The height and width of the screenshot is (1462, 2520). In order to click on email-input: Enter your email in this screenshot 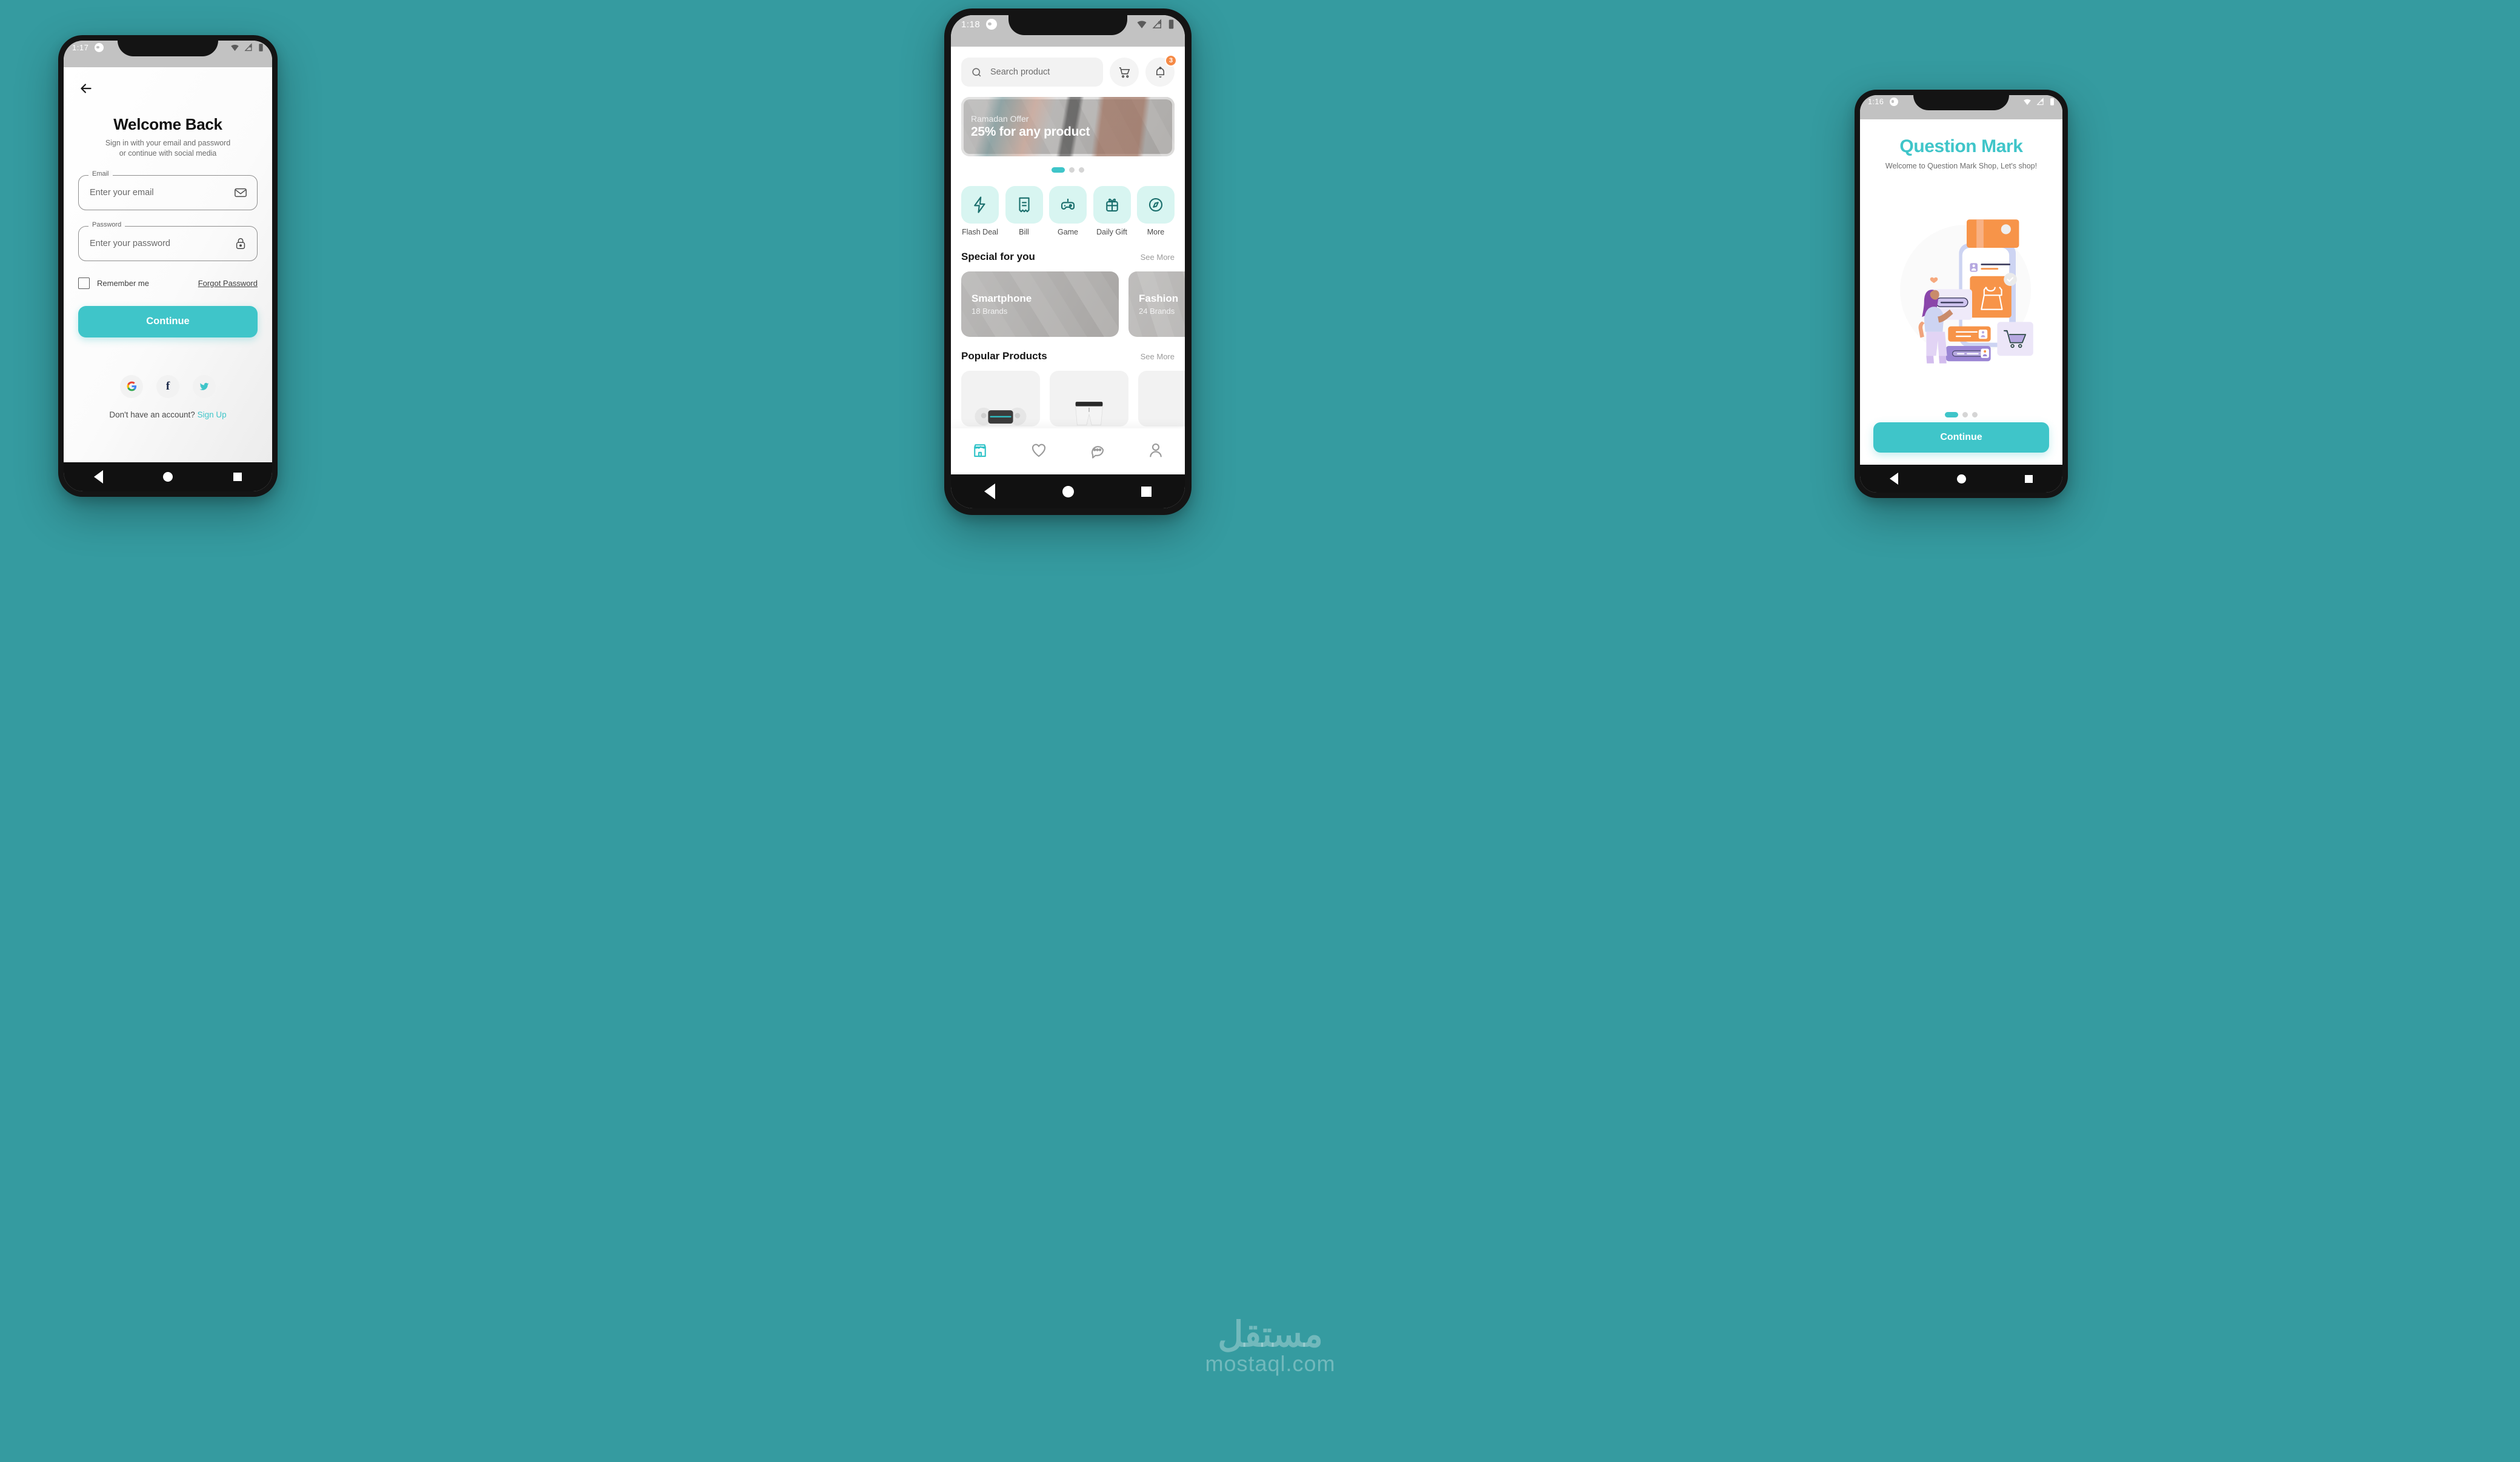, I will do `click(122, 193)`.